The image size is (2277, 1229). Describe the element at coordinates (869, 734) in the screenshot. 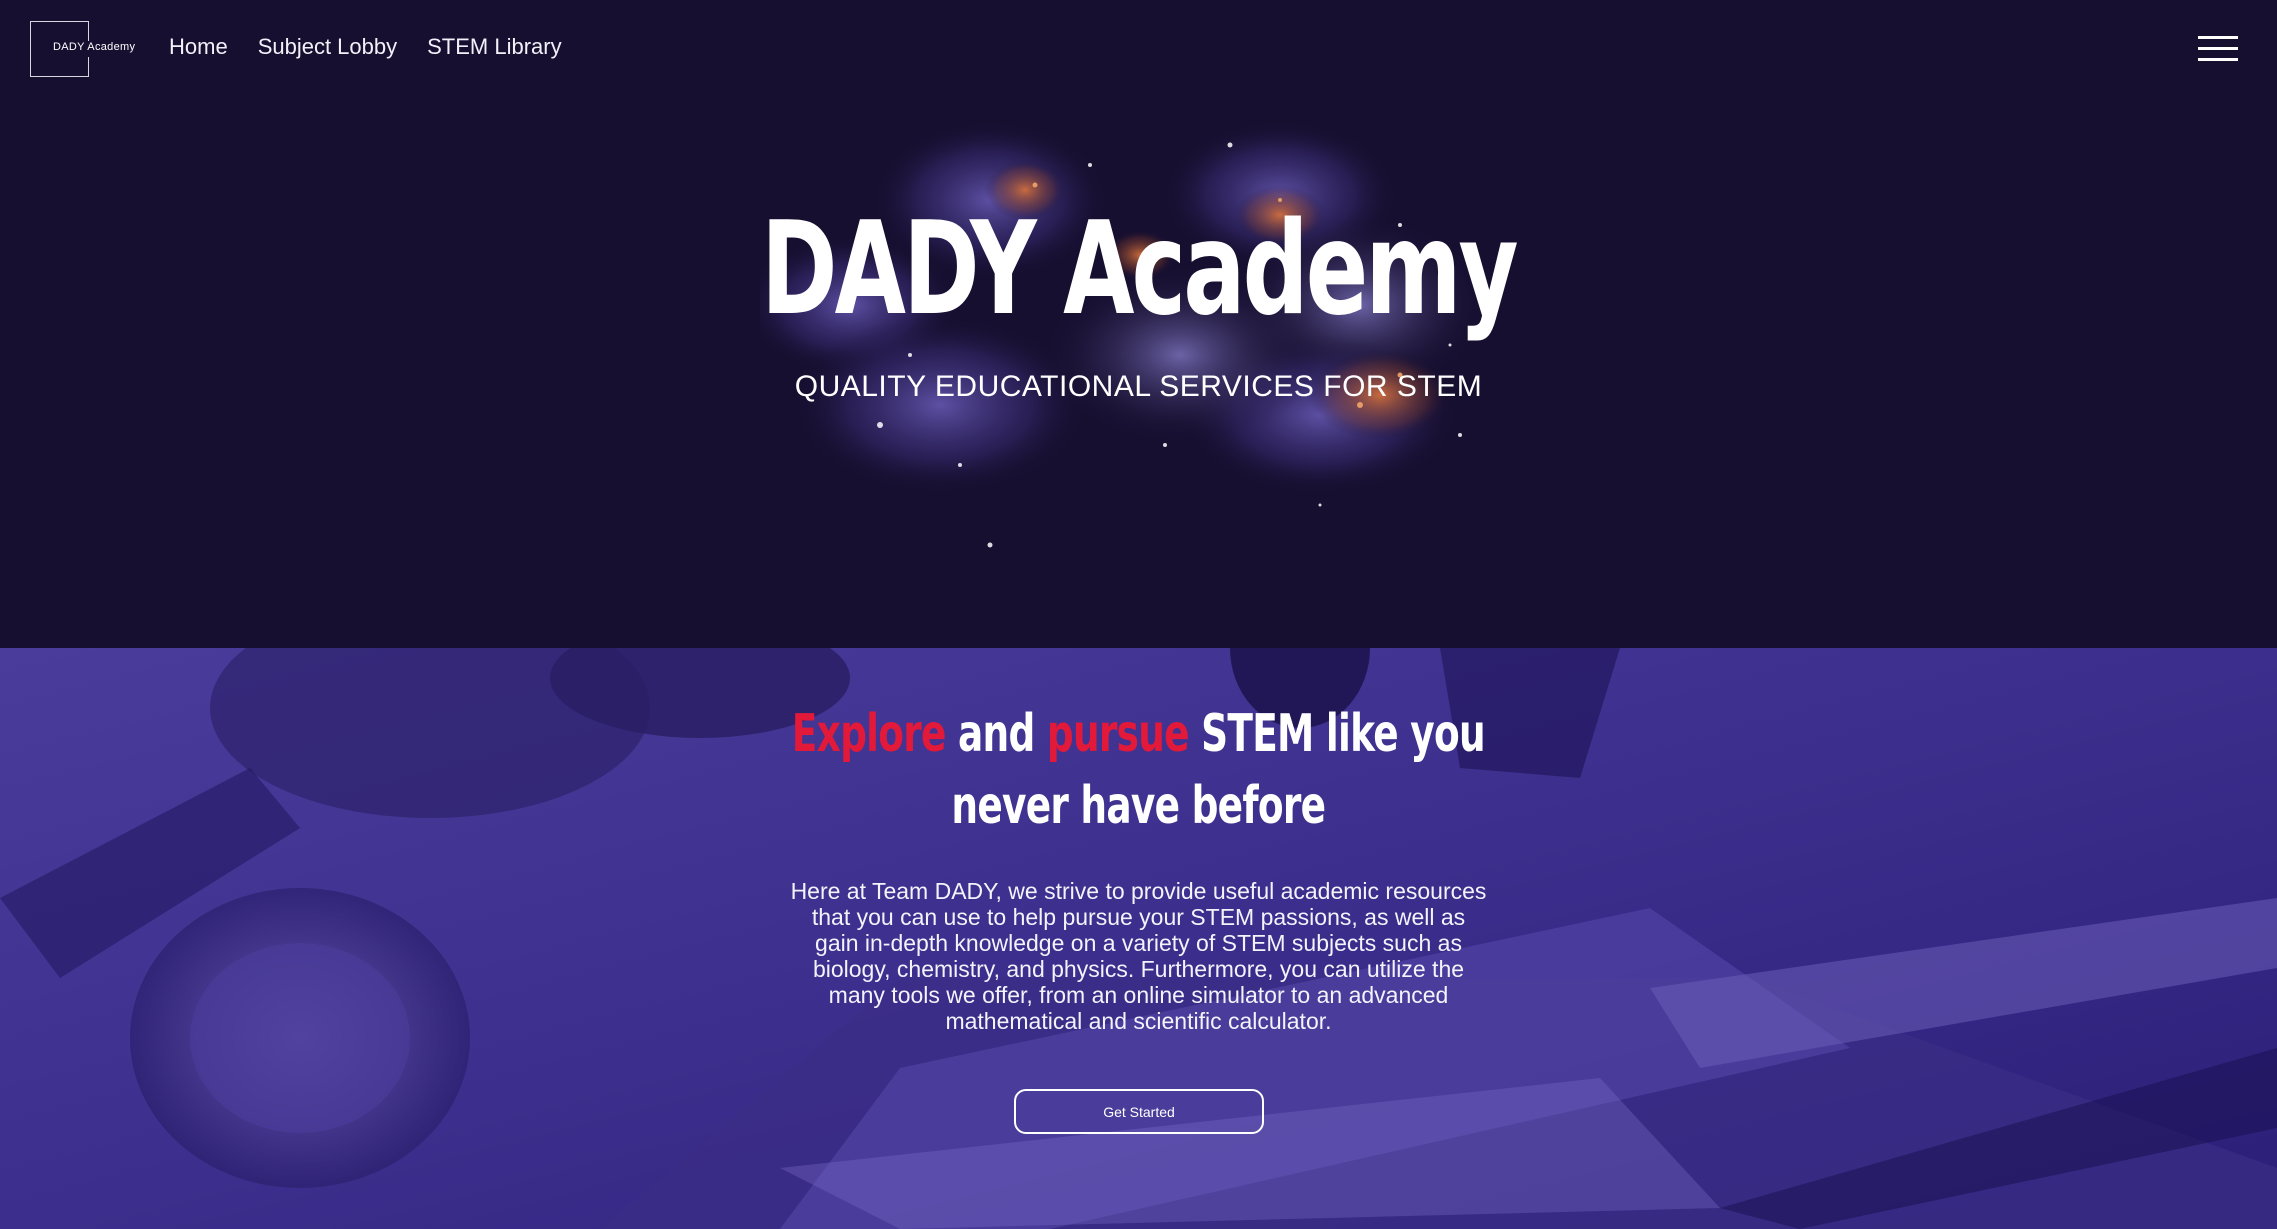

I see `heading-word-explore: Explore` at that location.